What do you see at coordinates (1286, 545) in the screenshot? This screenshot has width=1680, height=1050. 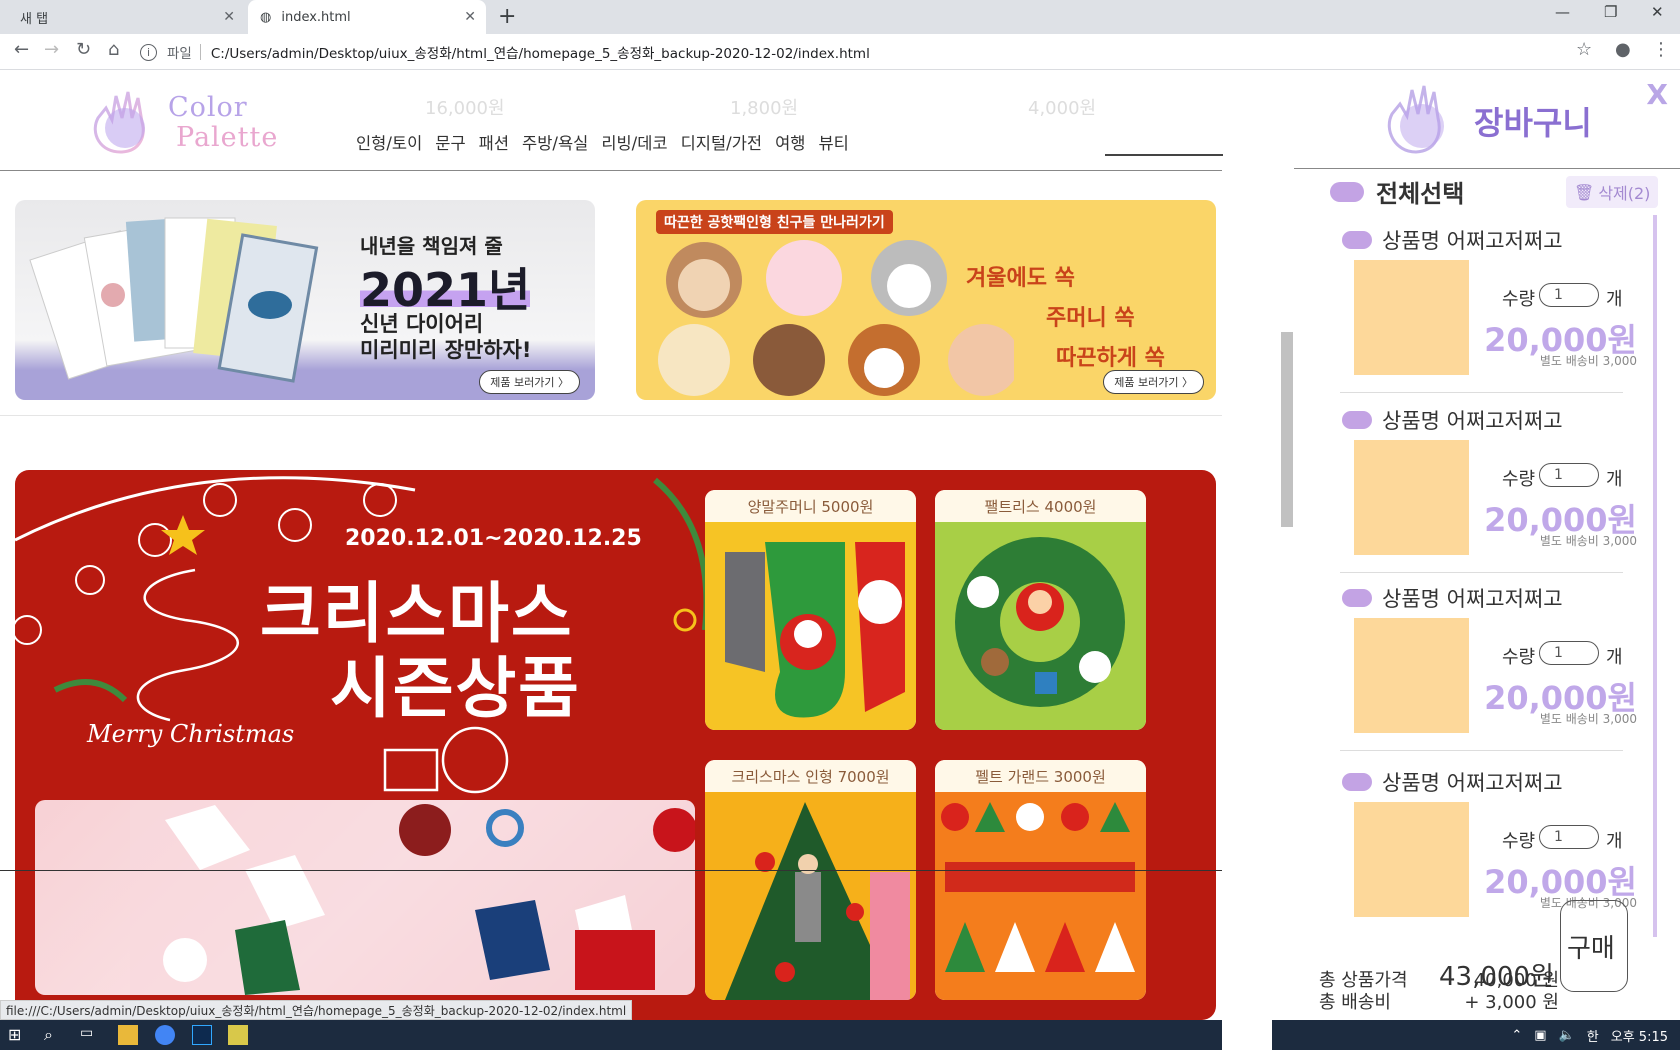 I see `page-scrollbar` at bounding box center [1286, 545].